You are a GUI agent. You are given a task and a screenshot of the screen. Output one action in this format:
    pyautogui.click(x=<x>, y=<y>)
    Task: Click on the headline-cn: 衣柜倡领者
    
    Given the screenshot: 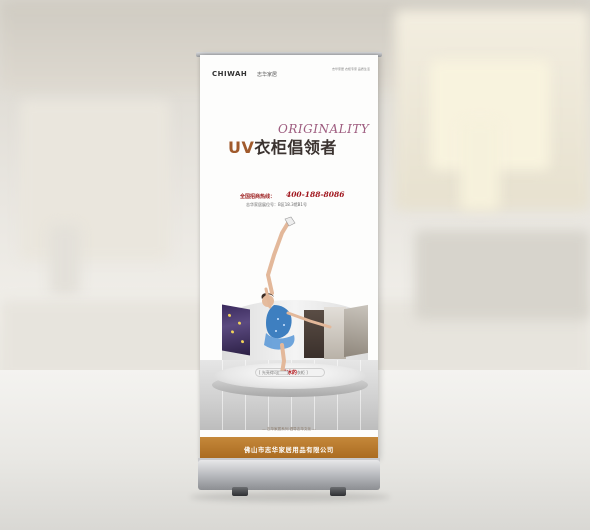 What is the action you would take?
    pyautogui.click(x=295, y=147)
    